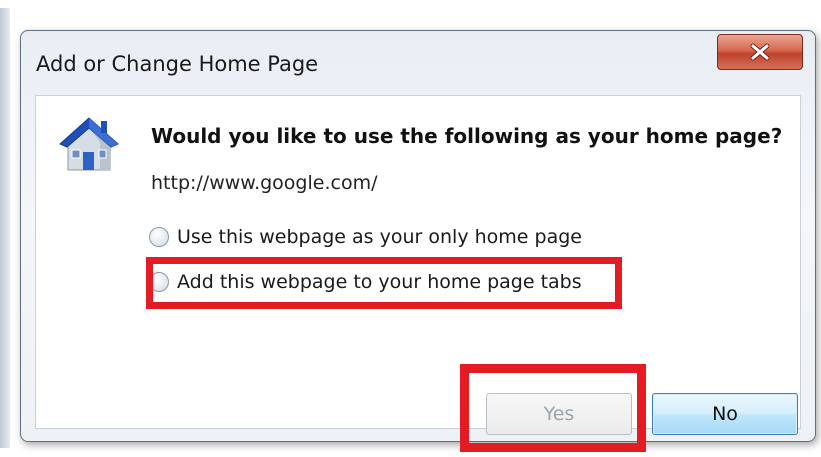 The width and height of the screenshot is (821, 457). Describe the element at coordinates (89, 144) in the screenshot. I see `home-house-icon` at that location.